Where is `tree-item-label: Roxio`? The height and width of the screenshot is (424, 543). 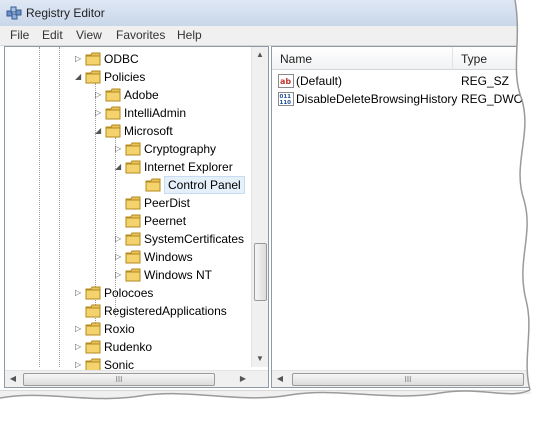
tree-item-label: Roxio is located at coordinates (119, 329).